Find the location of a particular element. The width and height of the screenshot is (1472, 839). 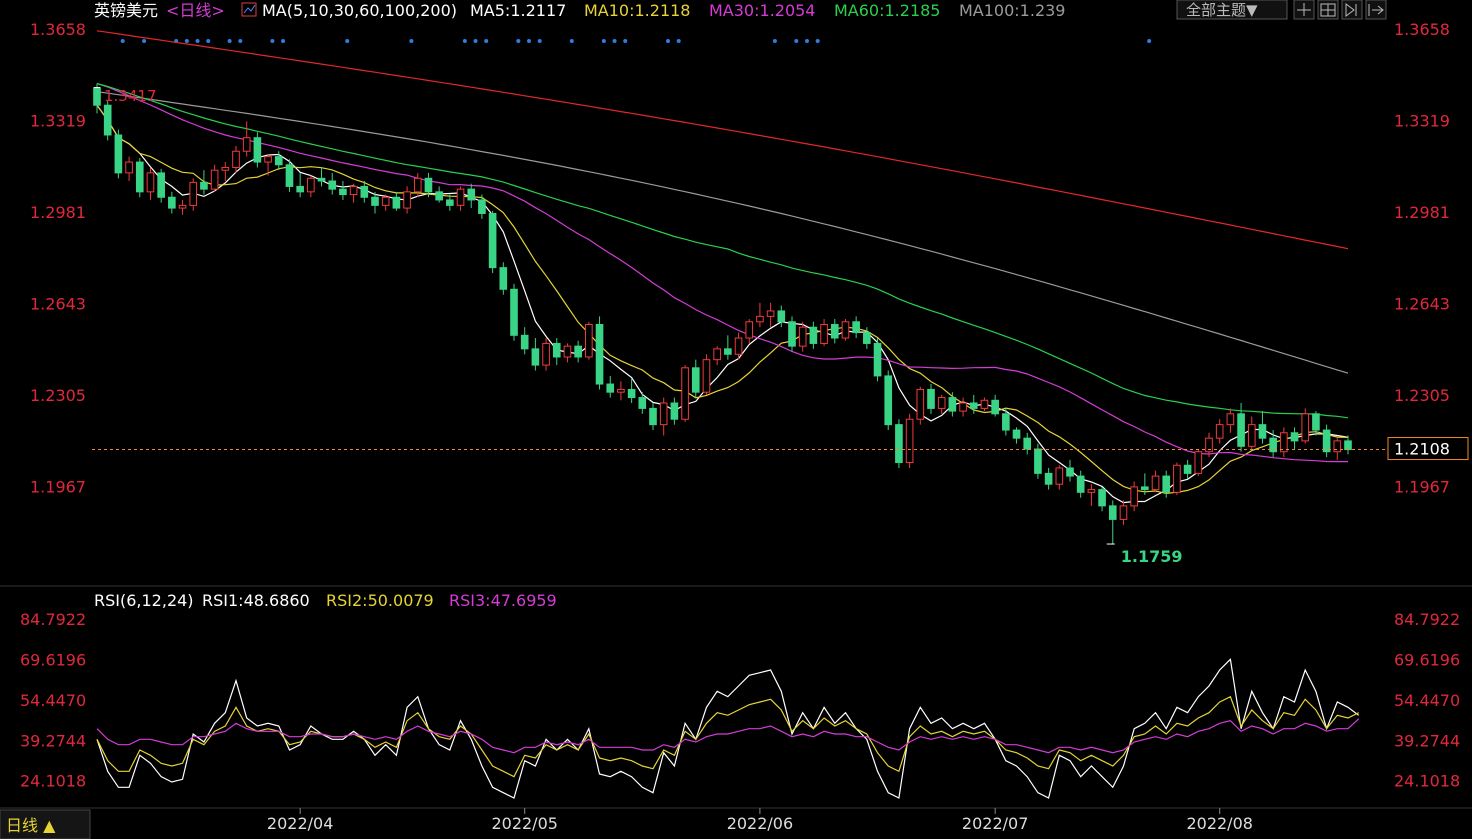

ma-indicator-icon is located at coordinates (249, 9).